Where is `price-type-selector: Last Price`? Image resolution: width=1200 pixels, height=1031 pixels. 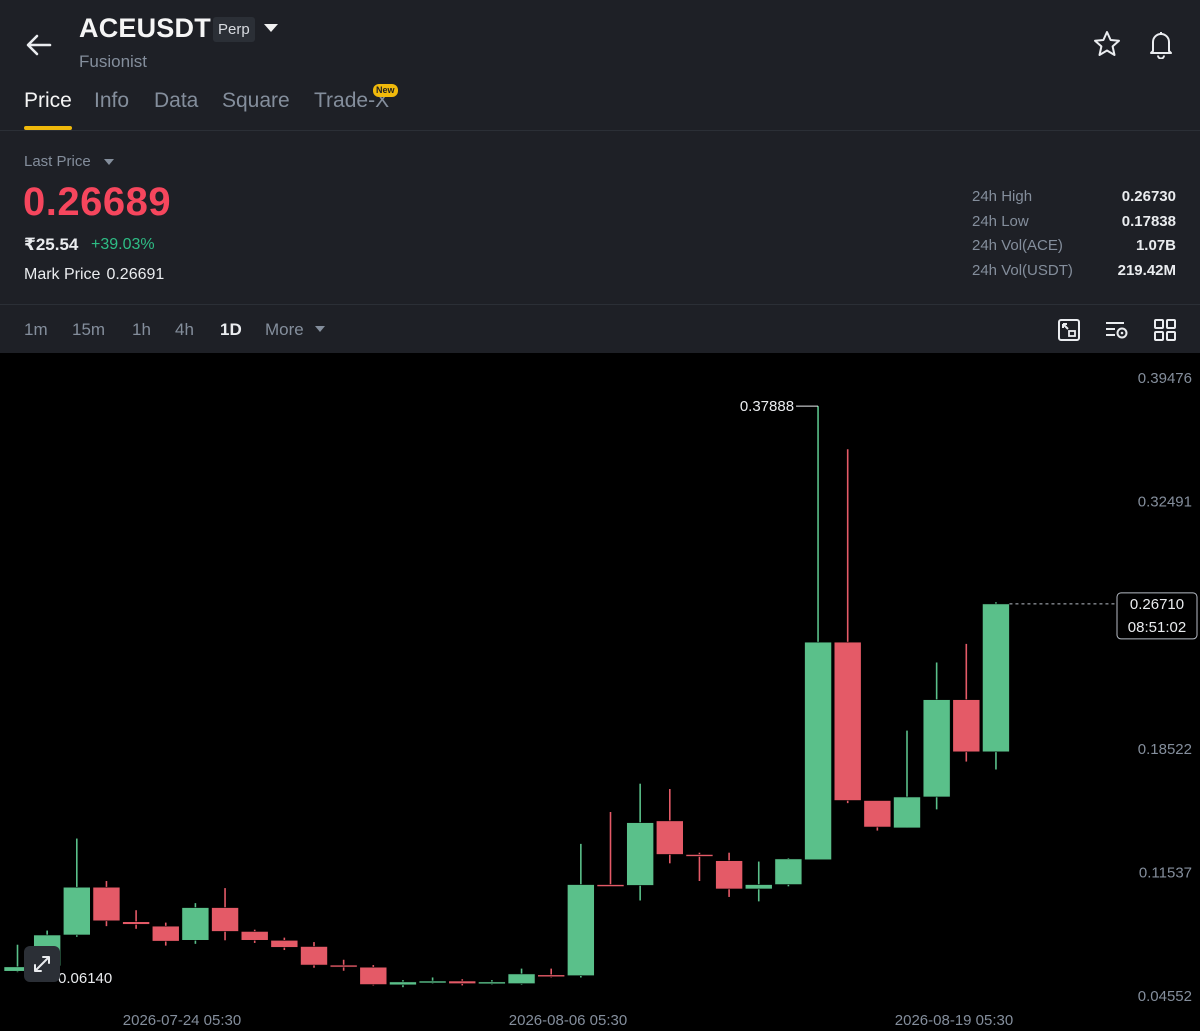
price-type-selector: Last Price is located at coordinates (57, 161).